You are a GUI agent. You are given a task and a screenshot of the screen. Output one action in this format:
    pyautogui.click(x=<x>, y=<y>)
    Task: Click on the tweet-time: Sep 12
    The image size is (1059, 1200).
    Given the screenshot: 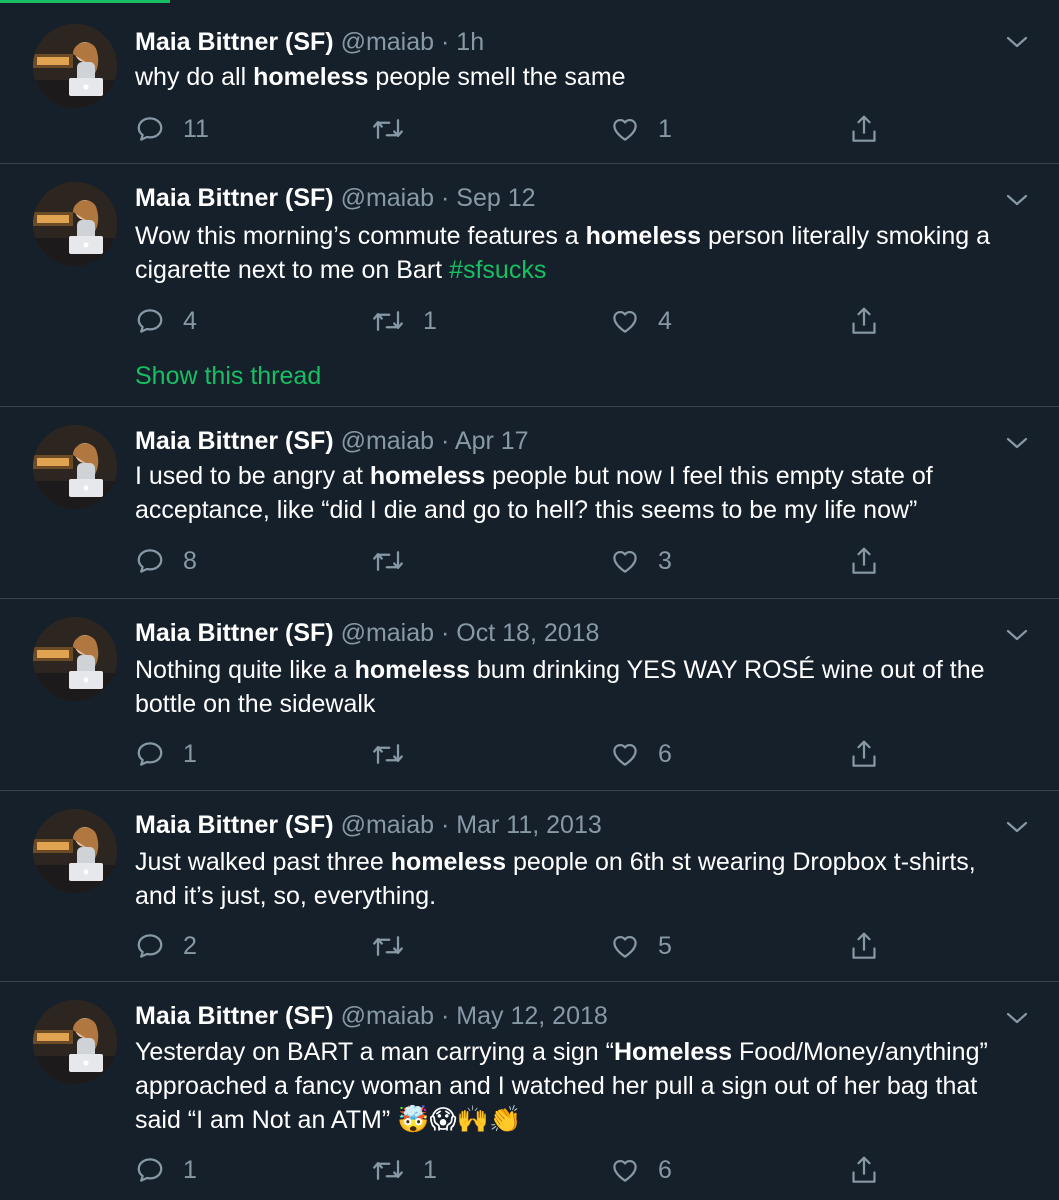 What is the action you would take?
    pyautogui.click(x=495, y=198)
    